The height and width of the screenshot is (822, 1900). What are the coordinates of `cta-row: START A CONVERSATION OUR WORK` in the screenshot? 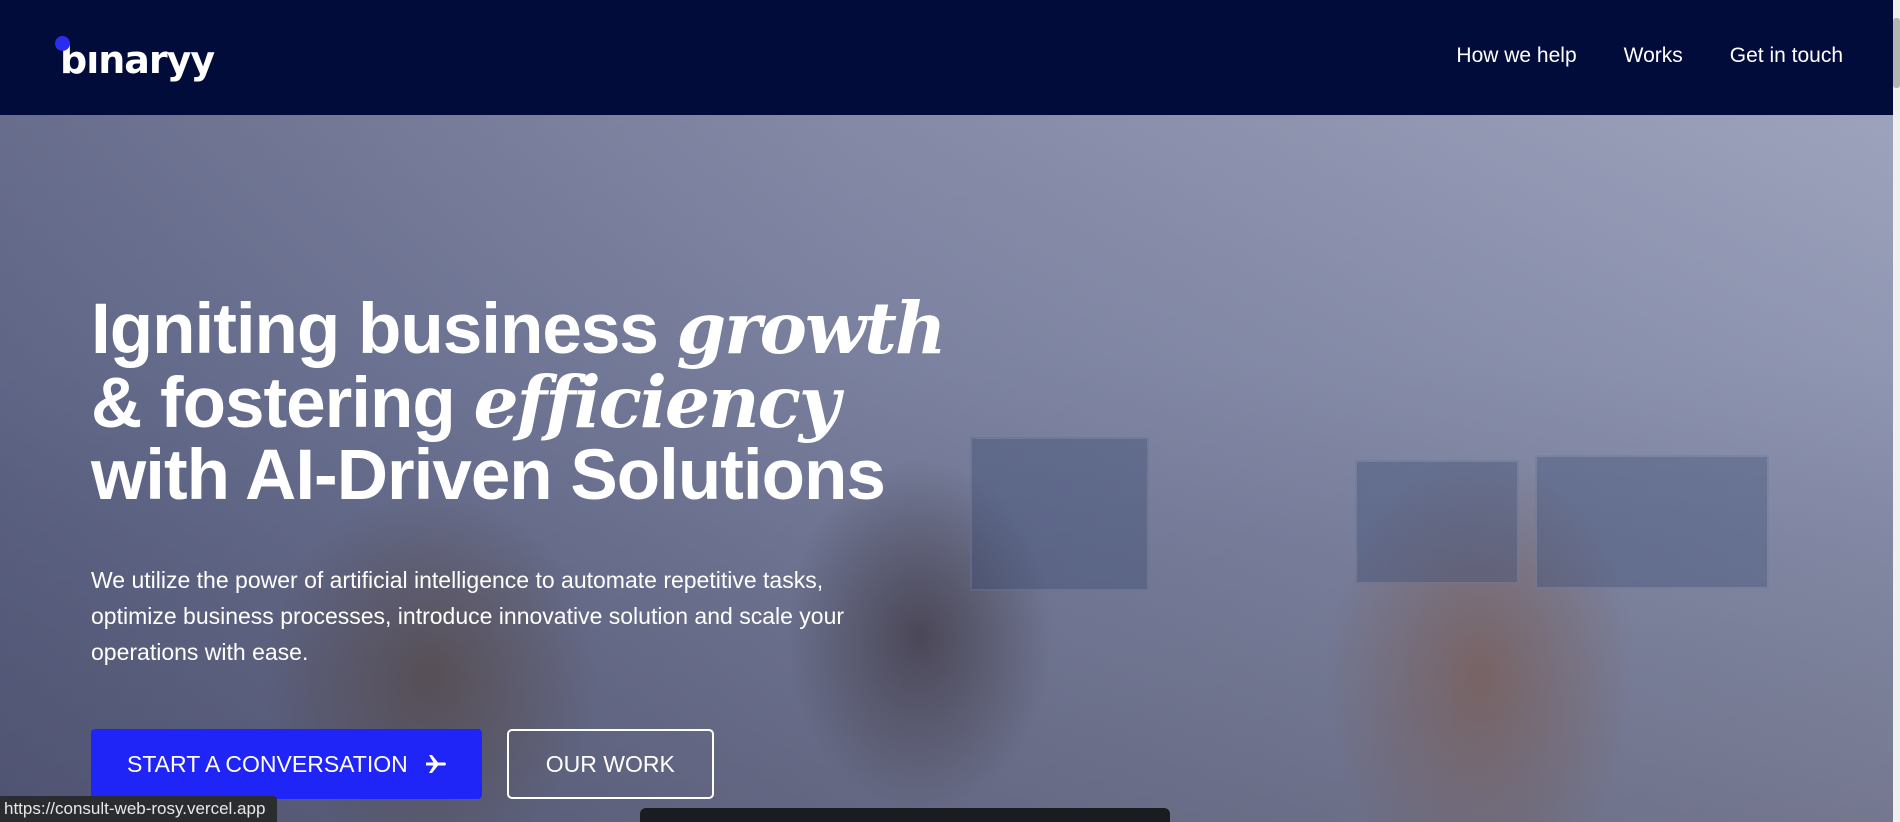 It's located at (402, 764).